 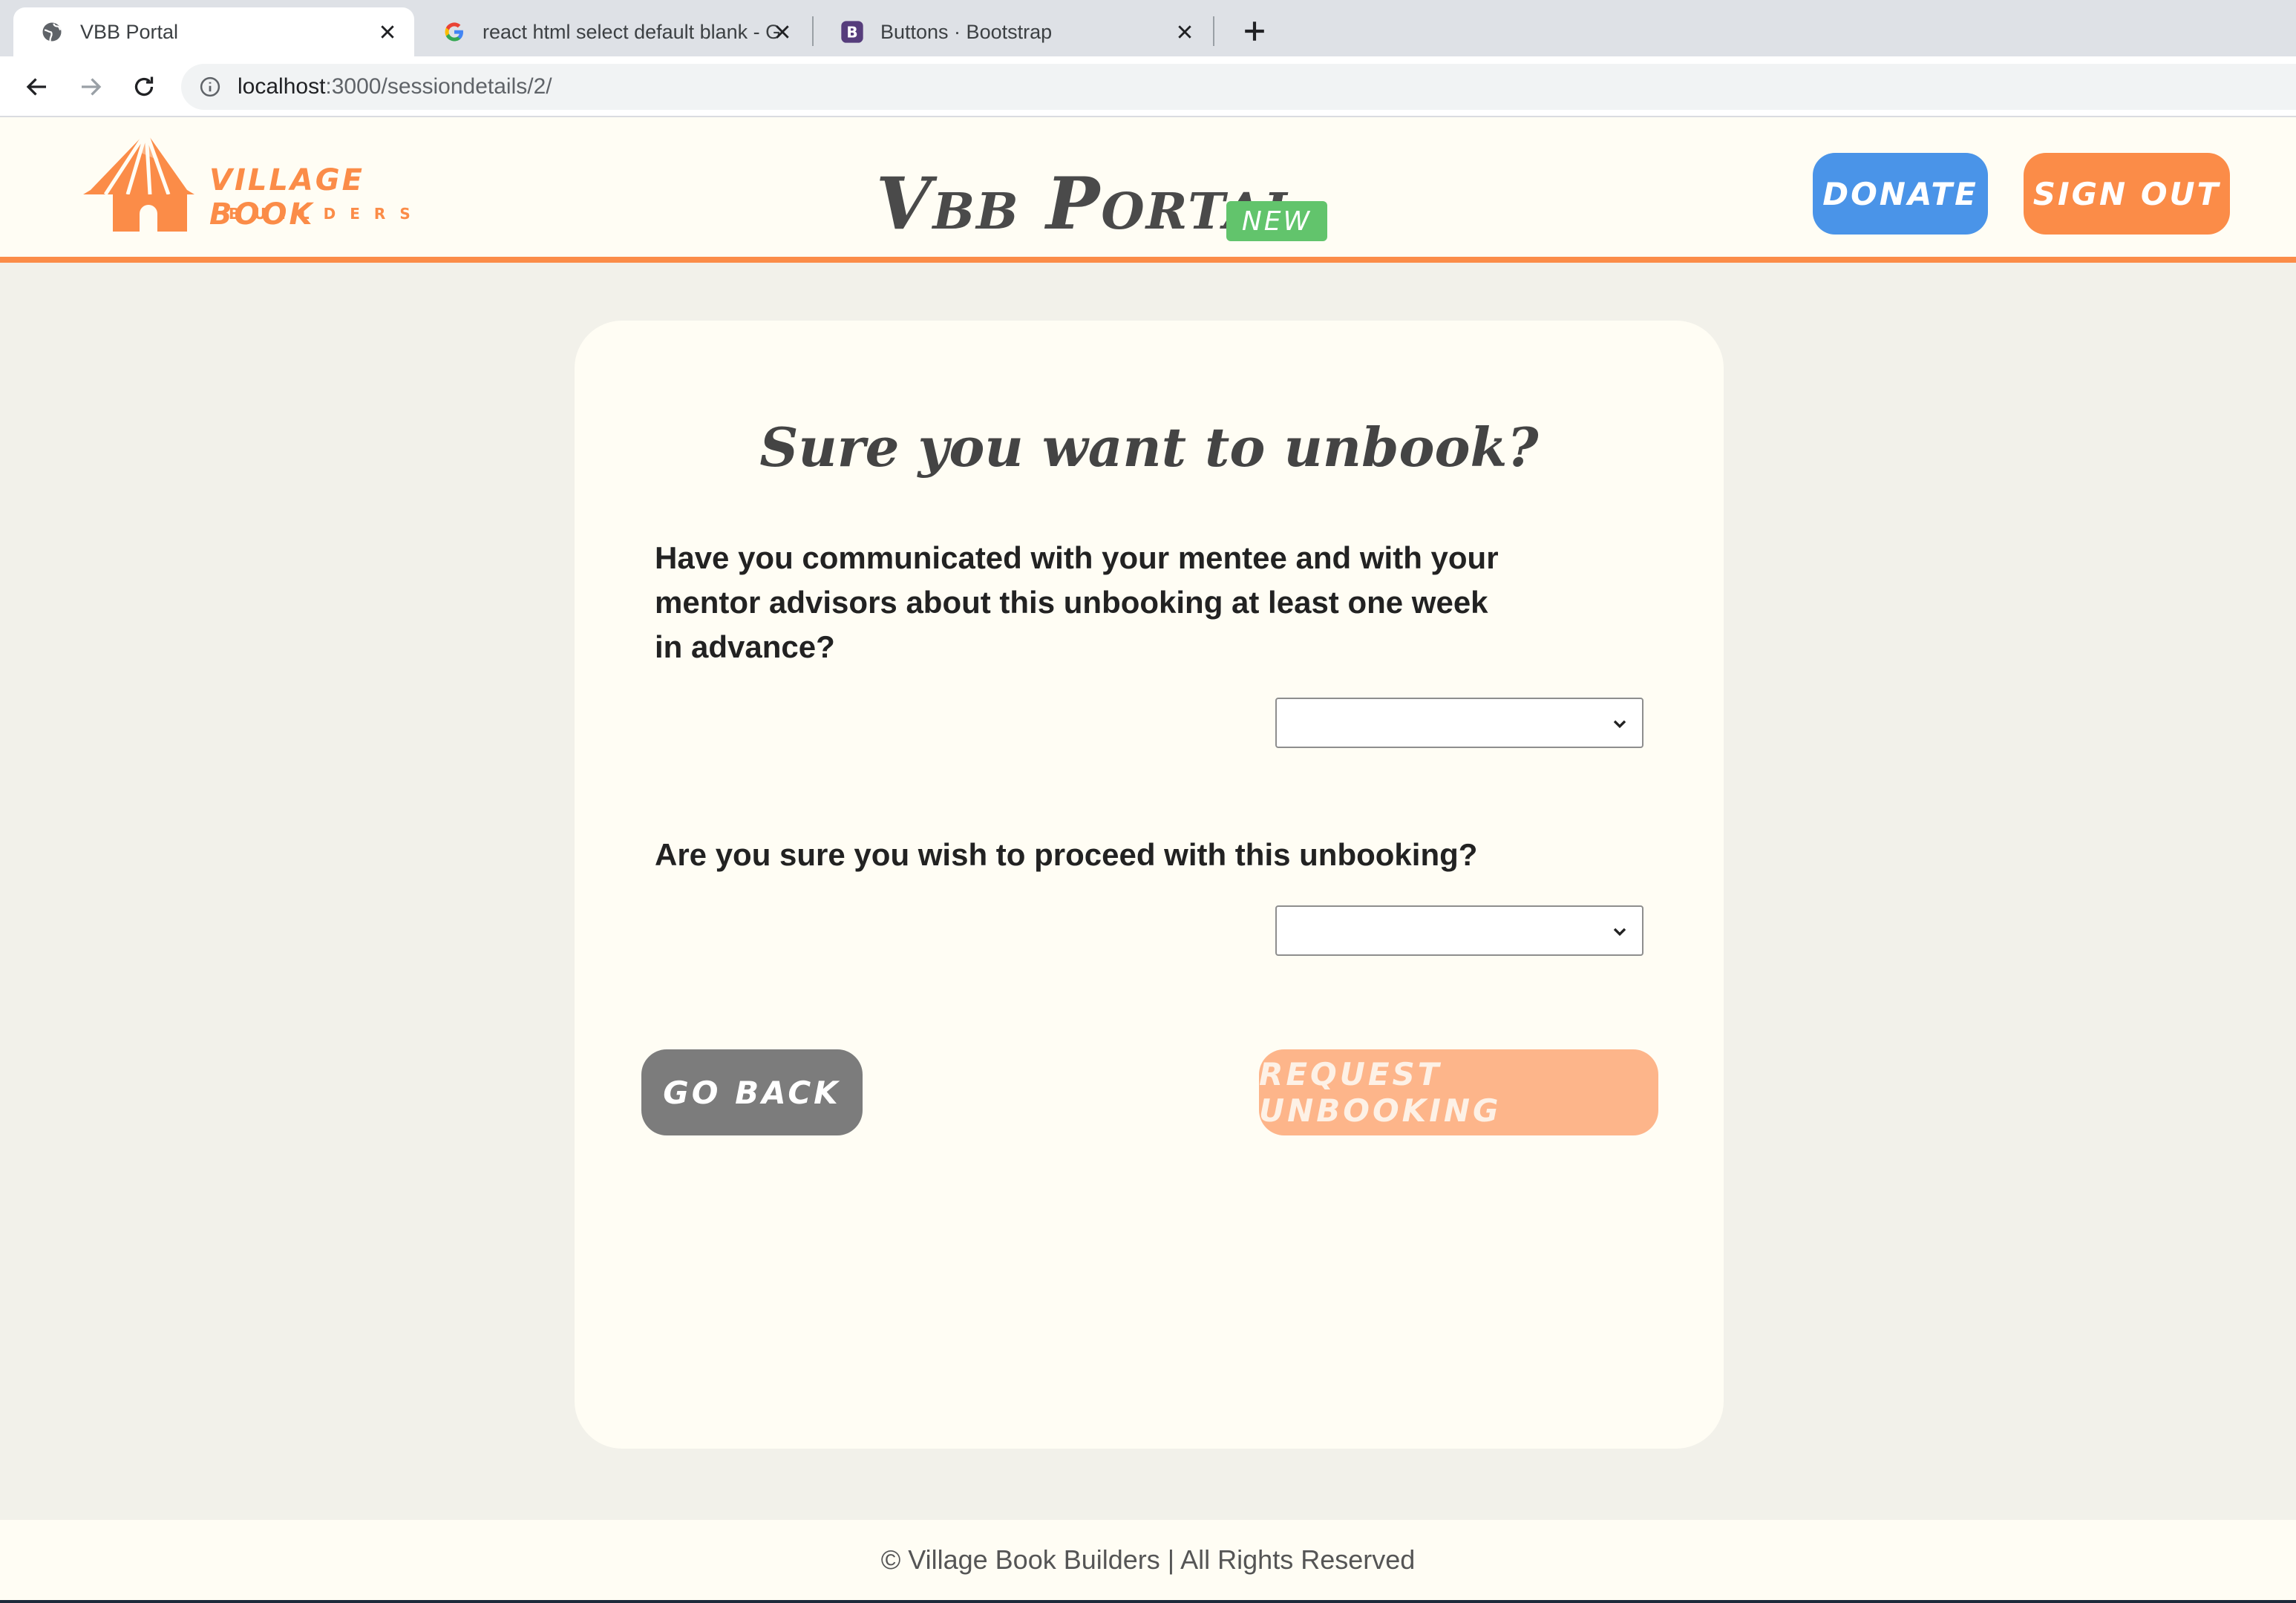 I want to click on tab-separator, so click(x=1213, y=31).